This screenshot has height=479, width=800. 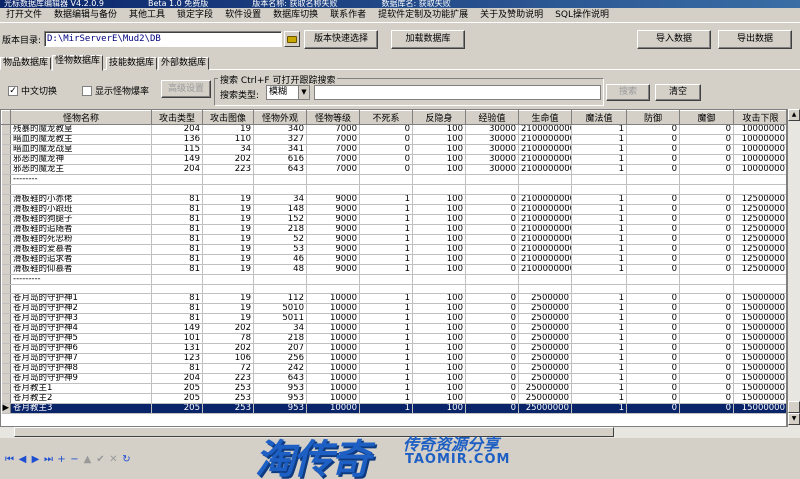 What do you see at coordinates (177, 159) in the screenshot?
I see `table-cell: 149` at bounding box center [177, 159].